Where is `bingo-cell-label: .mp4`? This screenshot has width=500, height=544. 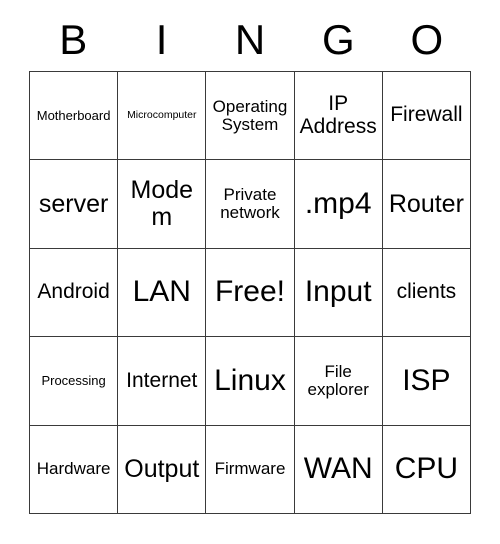 bingo-cell-label: .mp4 is located at coordinates (338, 204).